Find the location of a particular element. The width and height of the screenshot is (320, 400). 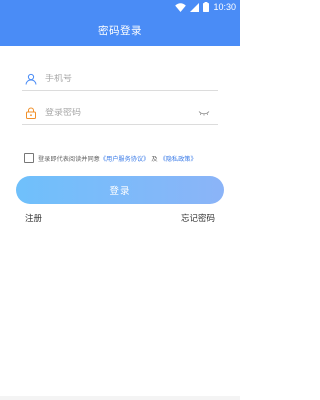

status-icons: 10:30 is located at coordinates (205, 7).